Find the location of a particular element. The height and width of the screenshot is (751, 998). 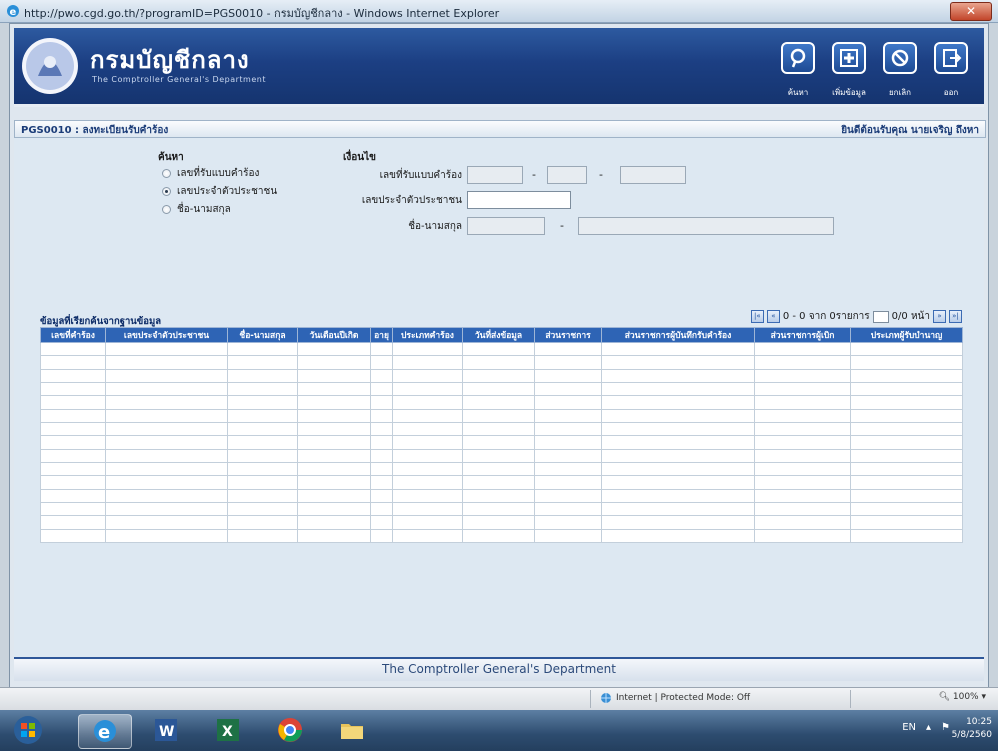

first-name-input is located at coordinates (506, 226).